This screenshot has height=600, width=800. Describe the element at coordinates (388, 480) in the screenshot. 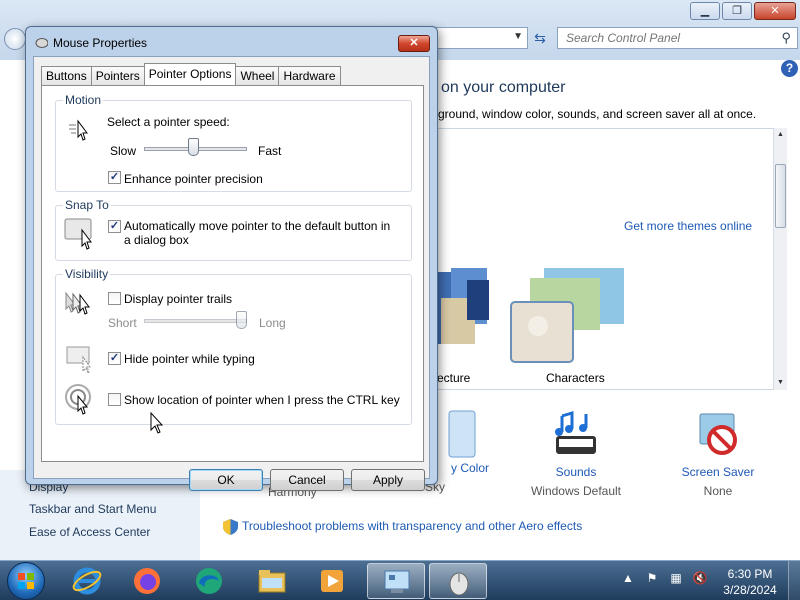

I see `apply-button: Apply` at that location.